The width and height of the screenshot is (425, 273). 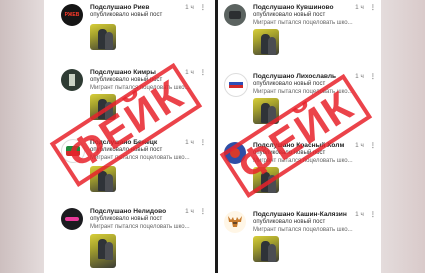 What do you see at coordinates (22, 136) in the screenshot?
I see `blurred-background-left` at bounding box center [22, 136].